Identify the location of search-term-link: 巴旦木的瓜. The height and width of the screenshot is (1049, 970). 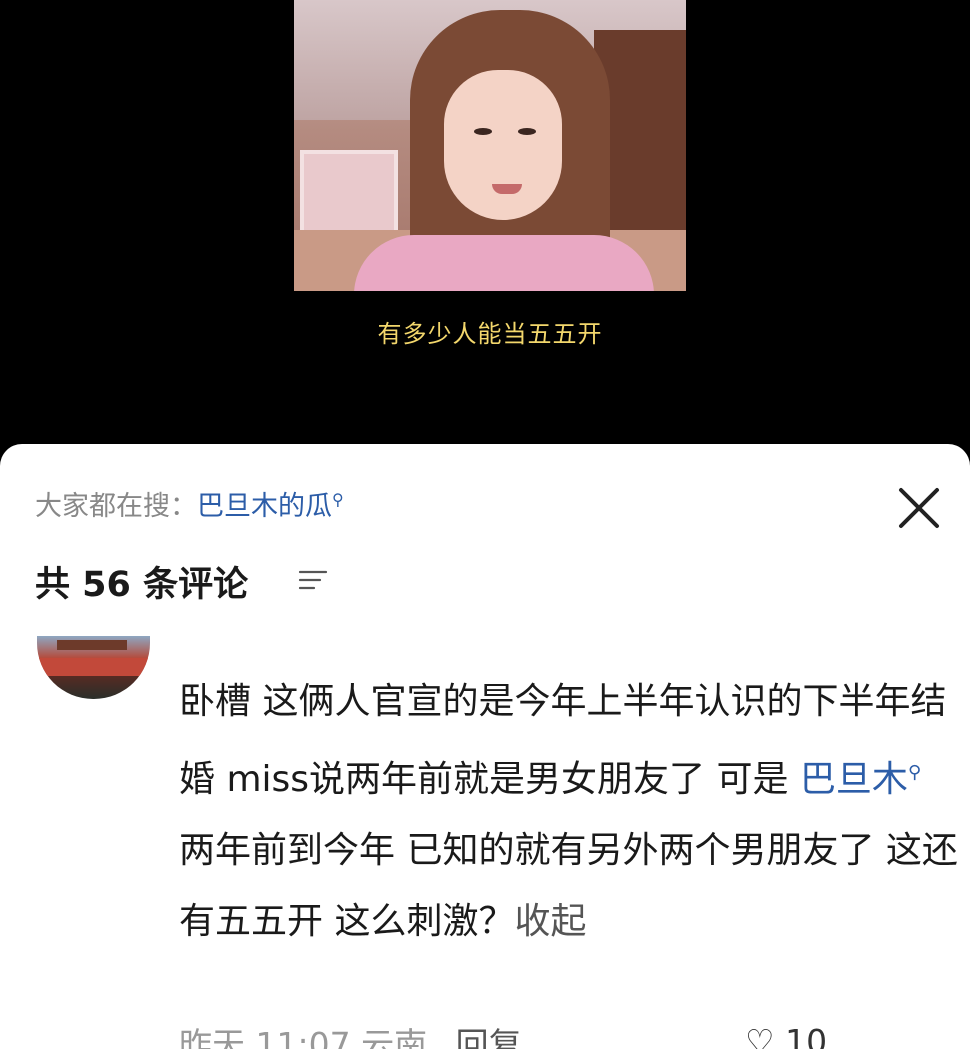
(264, 506).